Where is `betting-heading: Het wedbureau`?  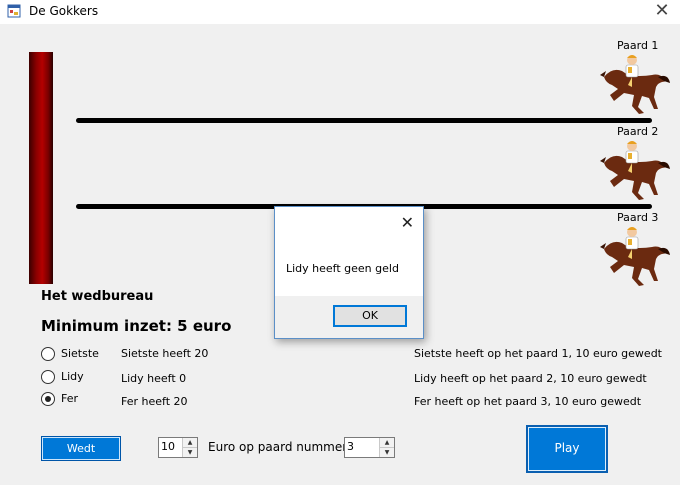
betting-heading: Het wedbureau is located at coordinates (97, 296).